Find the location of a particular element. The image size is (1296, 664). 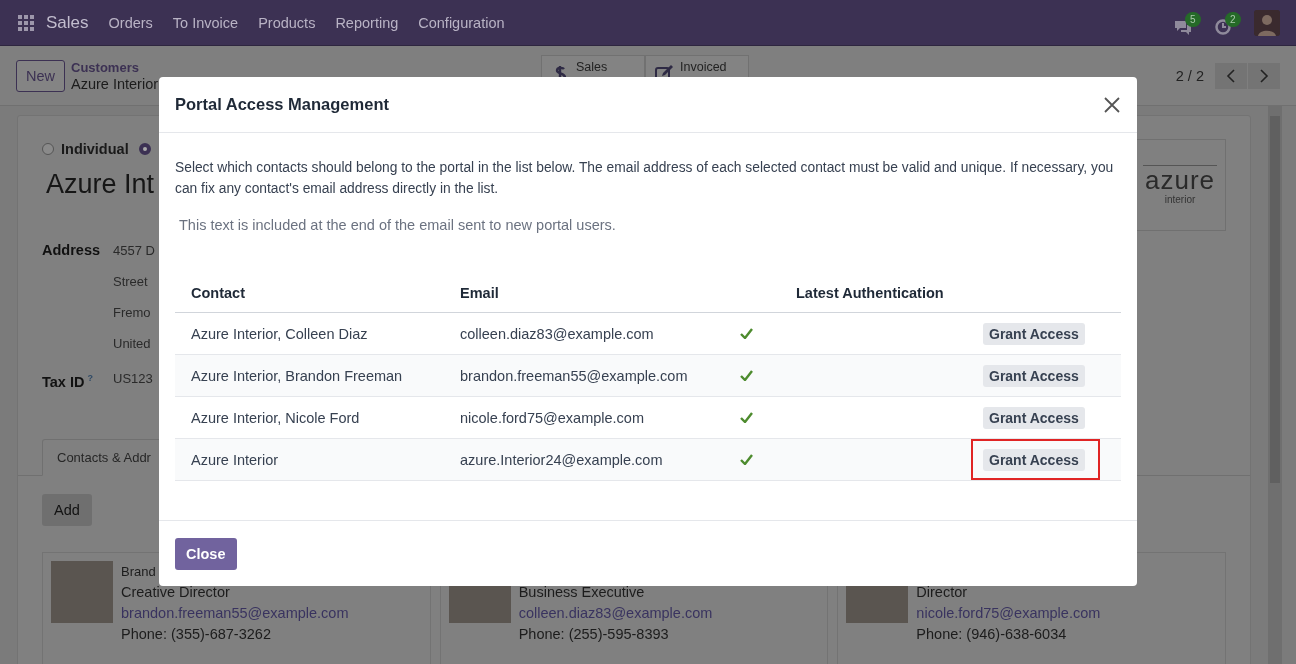

field-value: Street is located at coordinates (131, 282).